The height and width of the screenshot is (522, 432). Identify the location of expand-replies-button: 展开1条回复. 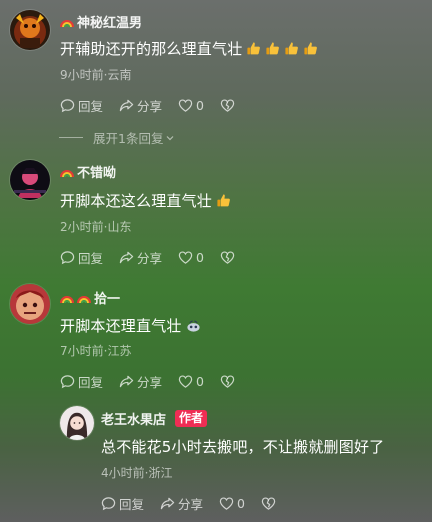
(117, 137).